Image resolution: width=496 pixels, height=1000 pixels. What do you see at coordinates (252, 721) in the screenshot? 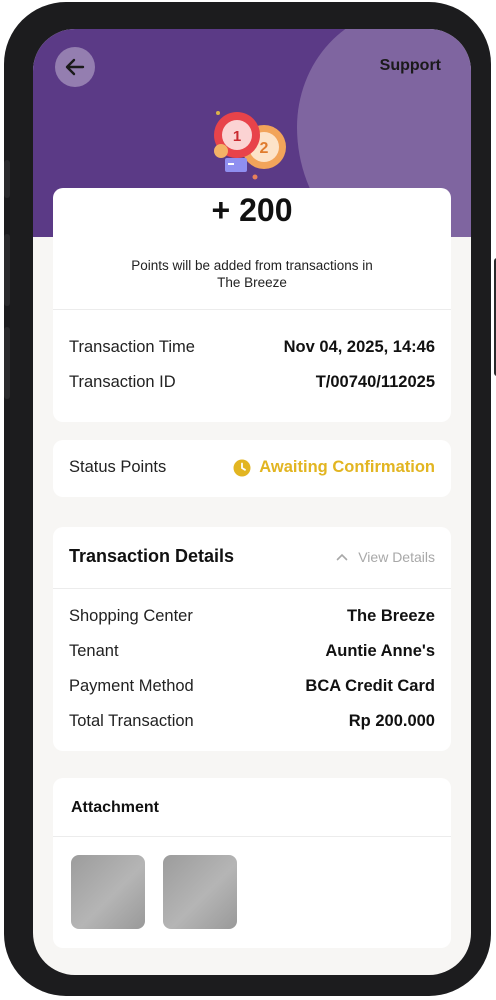
I see `detail-row: Total Transaction Rp 200.000` at bounding box center [252, 721].